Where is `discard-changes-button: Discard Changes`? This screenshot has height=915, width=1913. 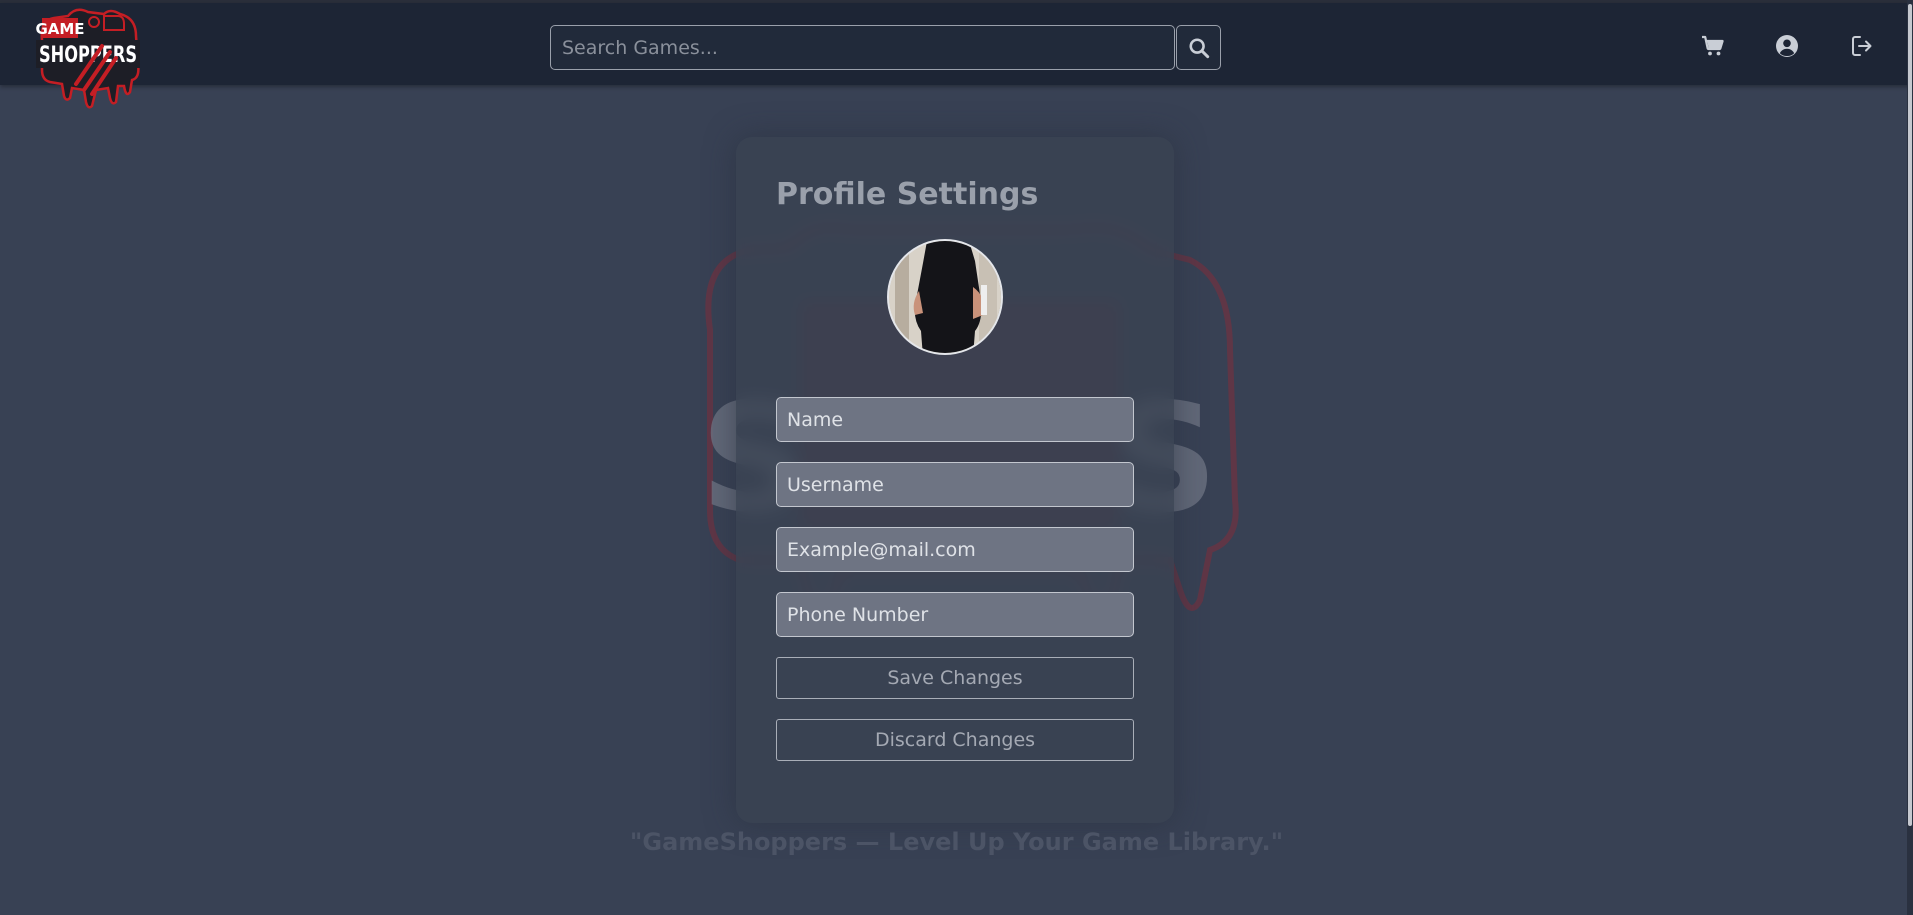
discard-changes-button: Discard Changes is located at coordinates (955, 740).